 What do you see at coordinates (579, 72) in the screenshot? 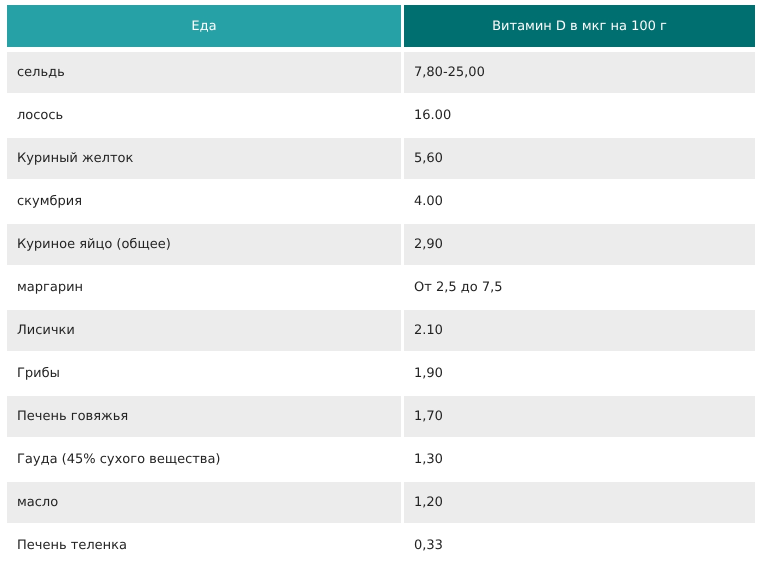
I see `table-cell: 7,80-25,00` at bounding box center [579, 72].